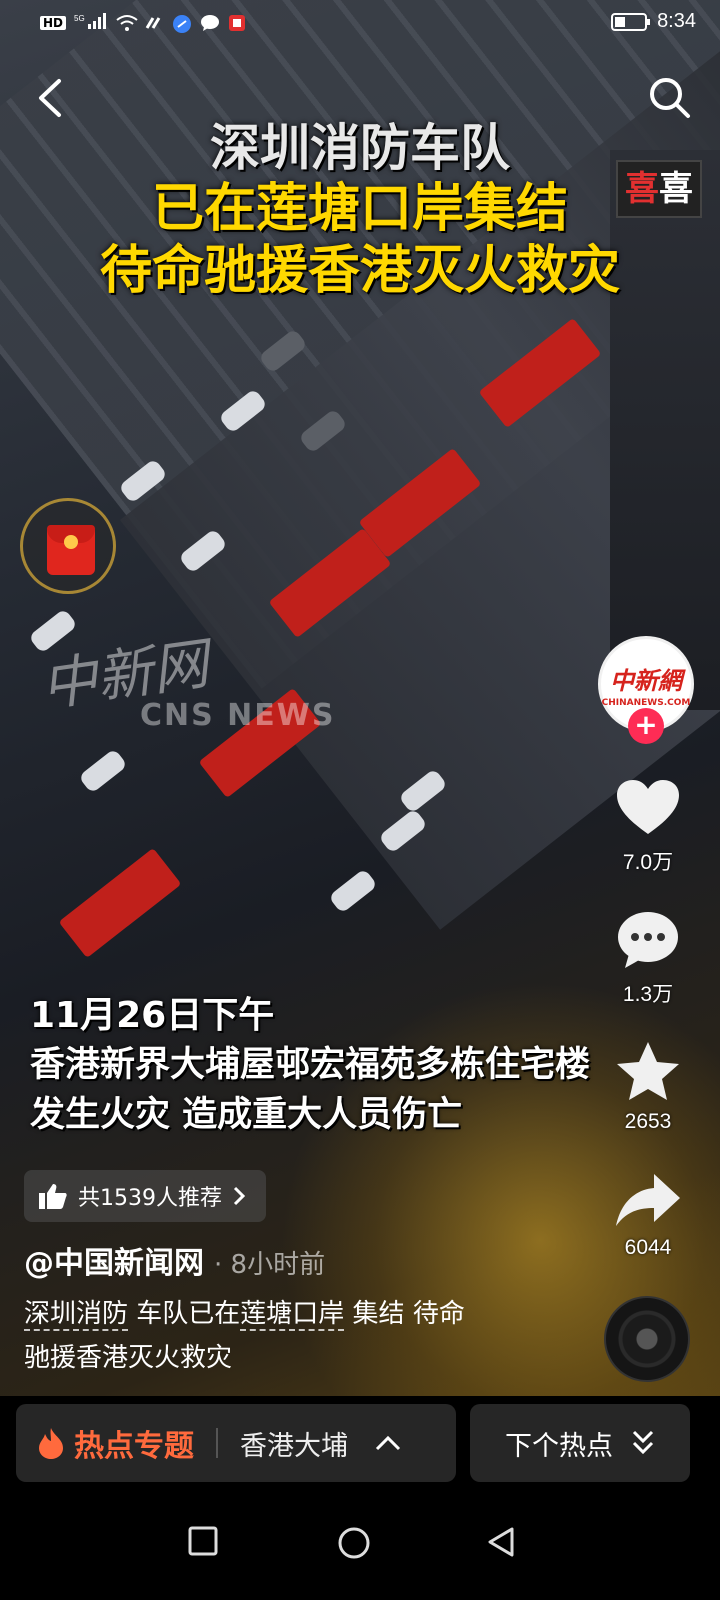  What do you see at coordinates (360, 148) in the screenshot?
I see `headline-line-1: 深圳消防车队` at bounding box center [360, 148].